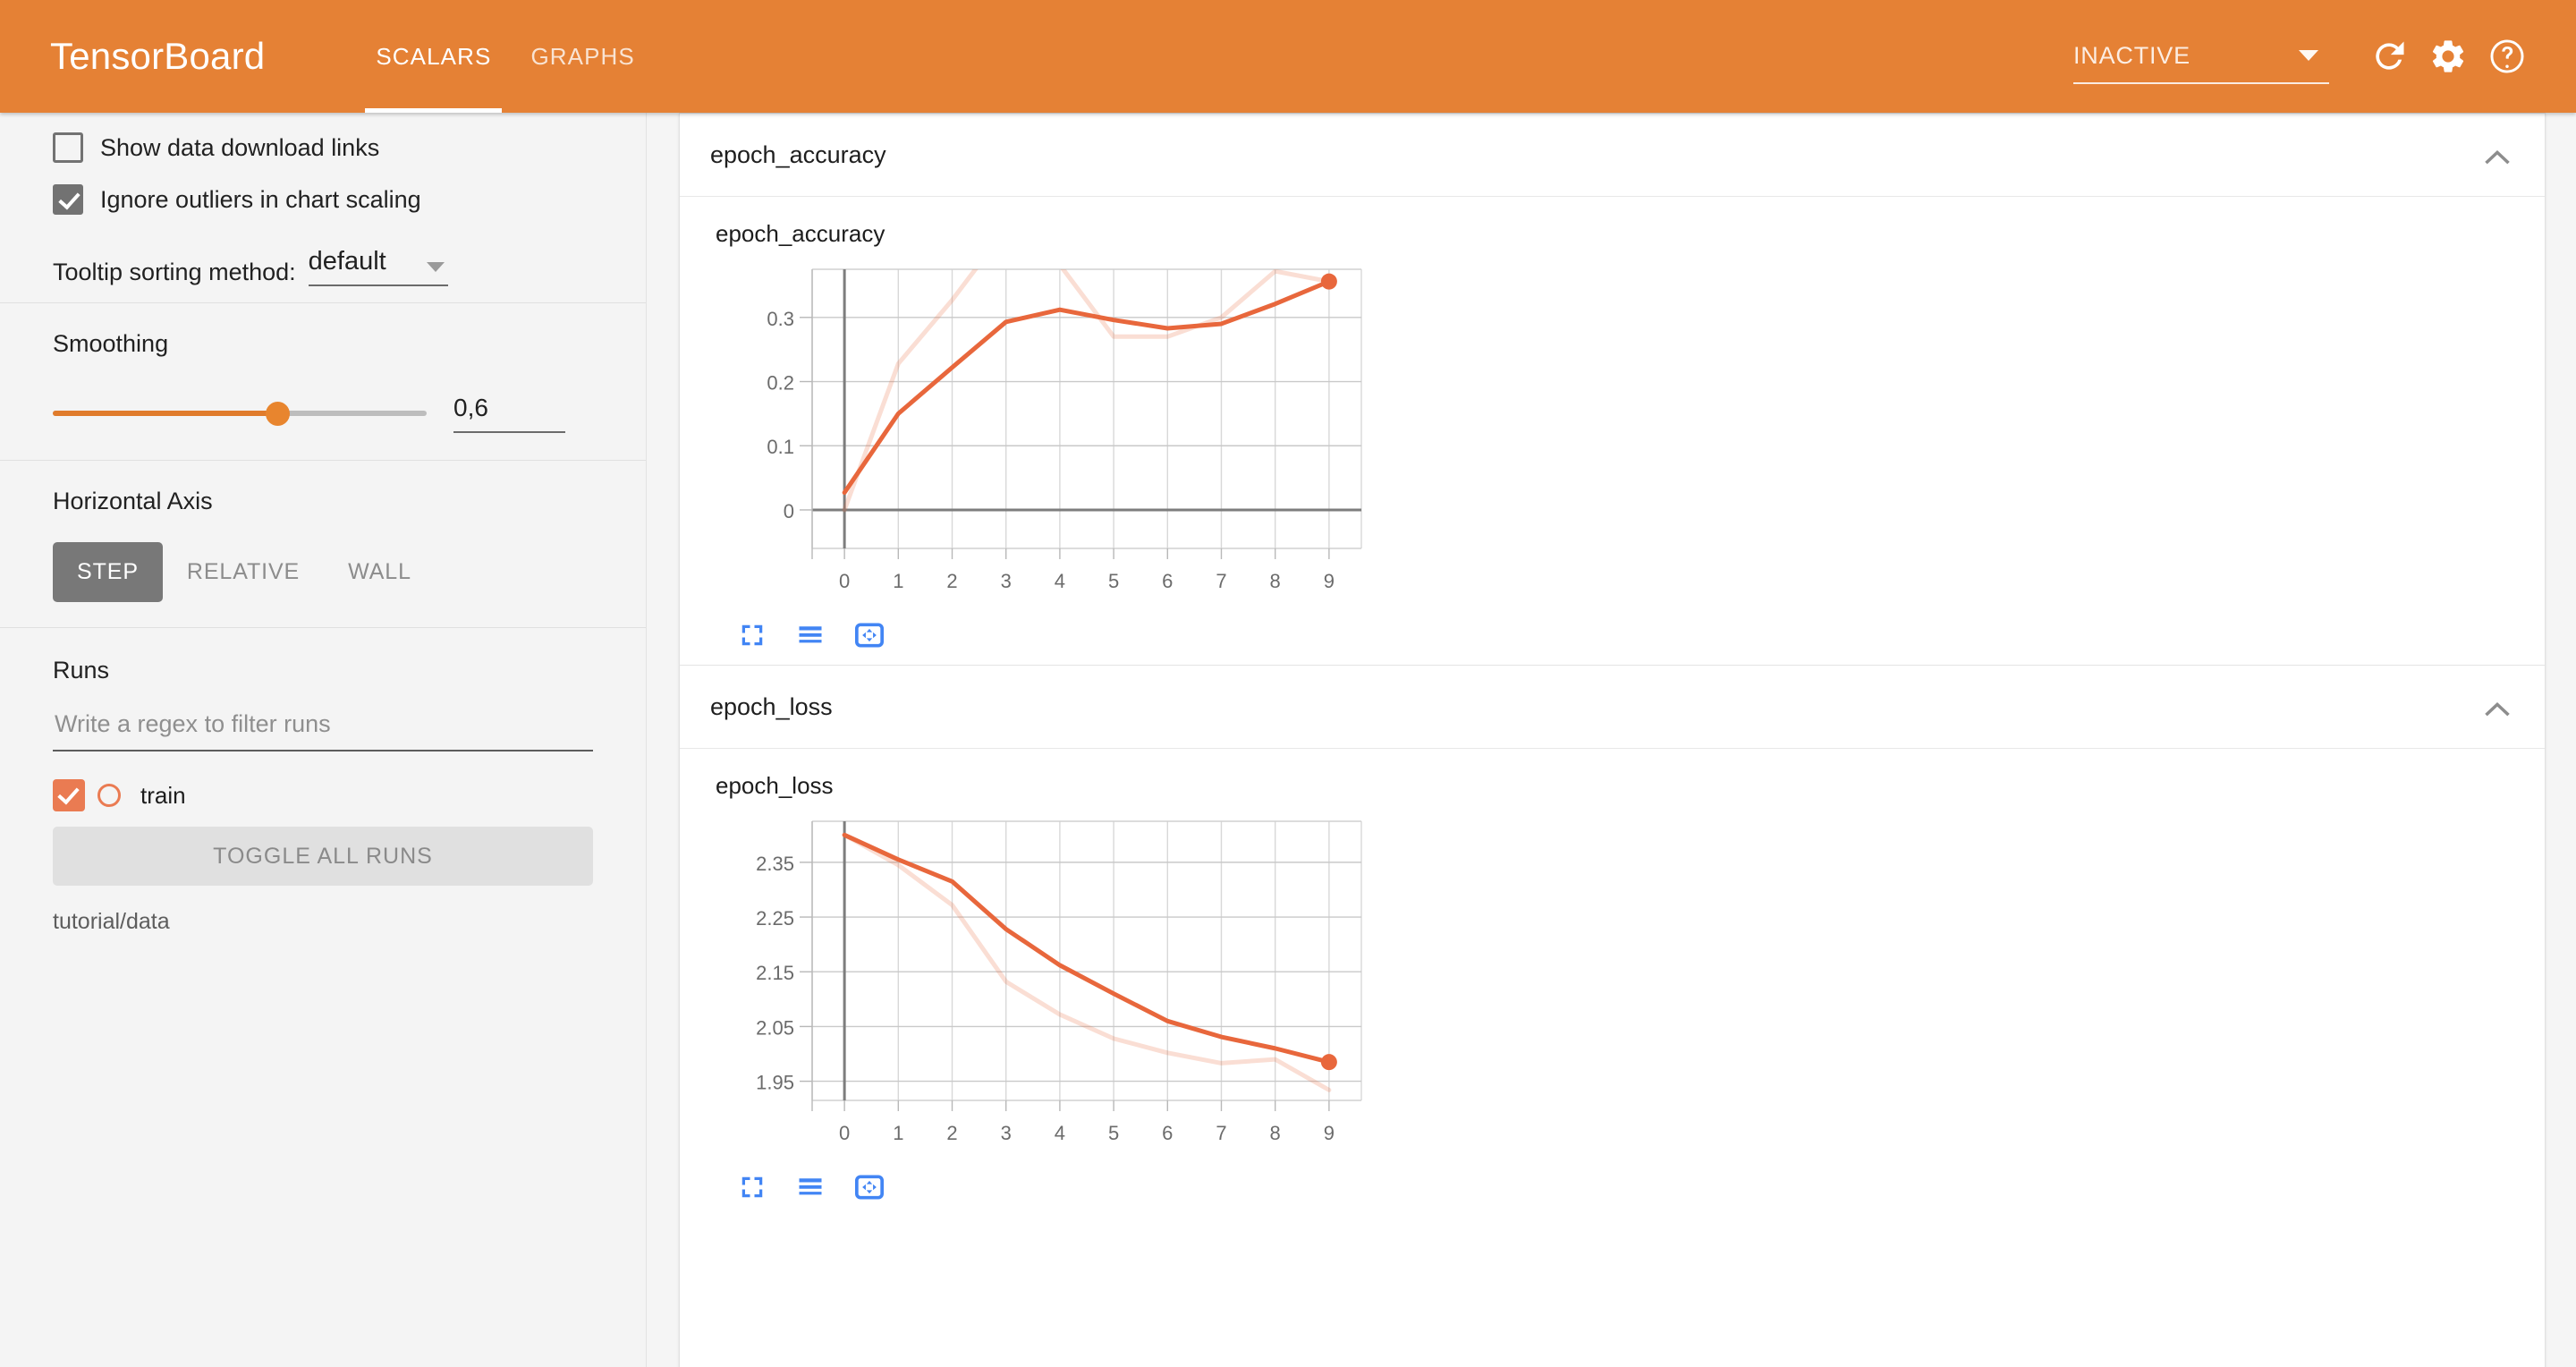 This screenshot has height=1367, width=2576. I want to click on runs-title: Runs, so click(81, 670).